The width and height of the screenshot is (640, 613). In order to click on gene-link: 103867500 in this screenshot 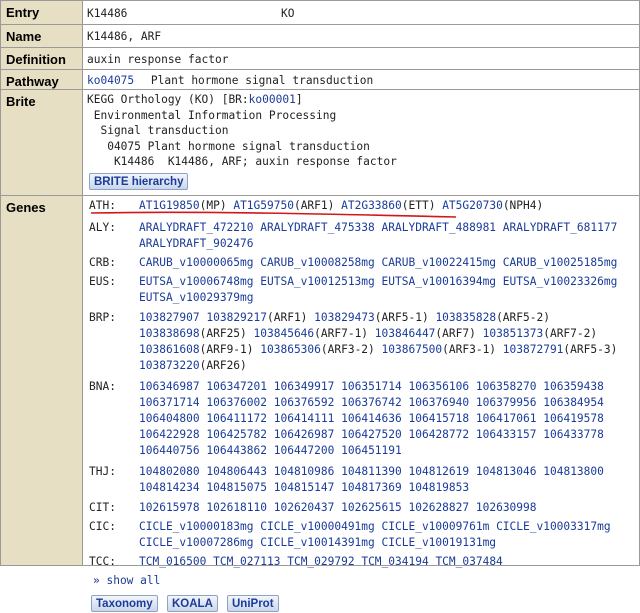, I will do `click(412, 349)`.